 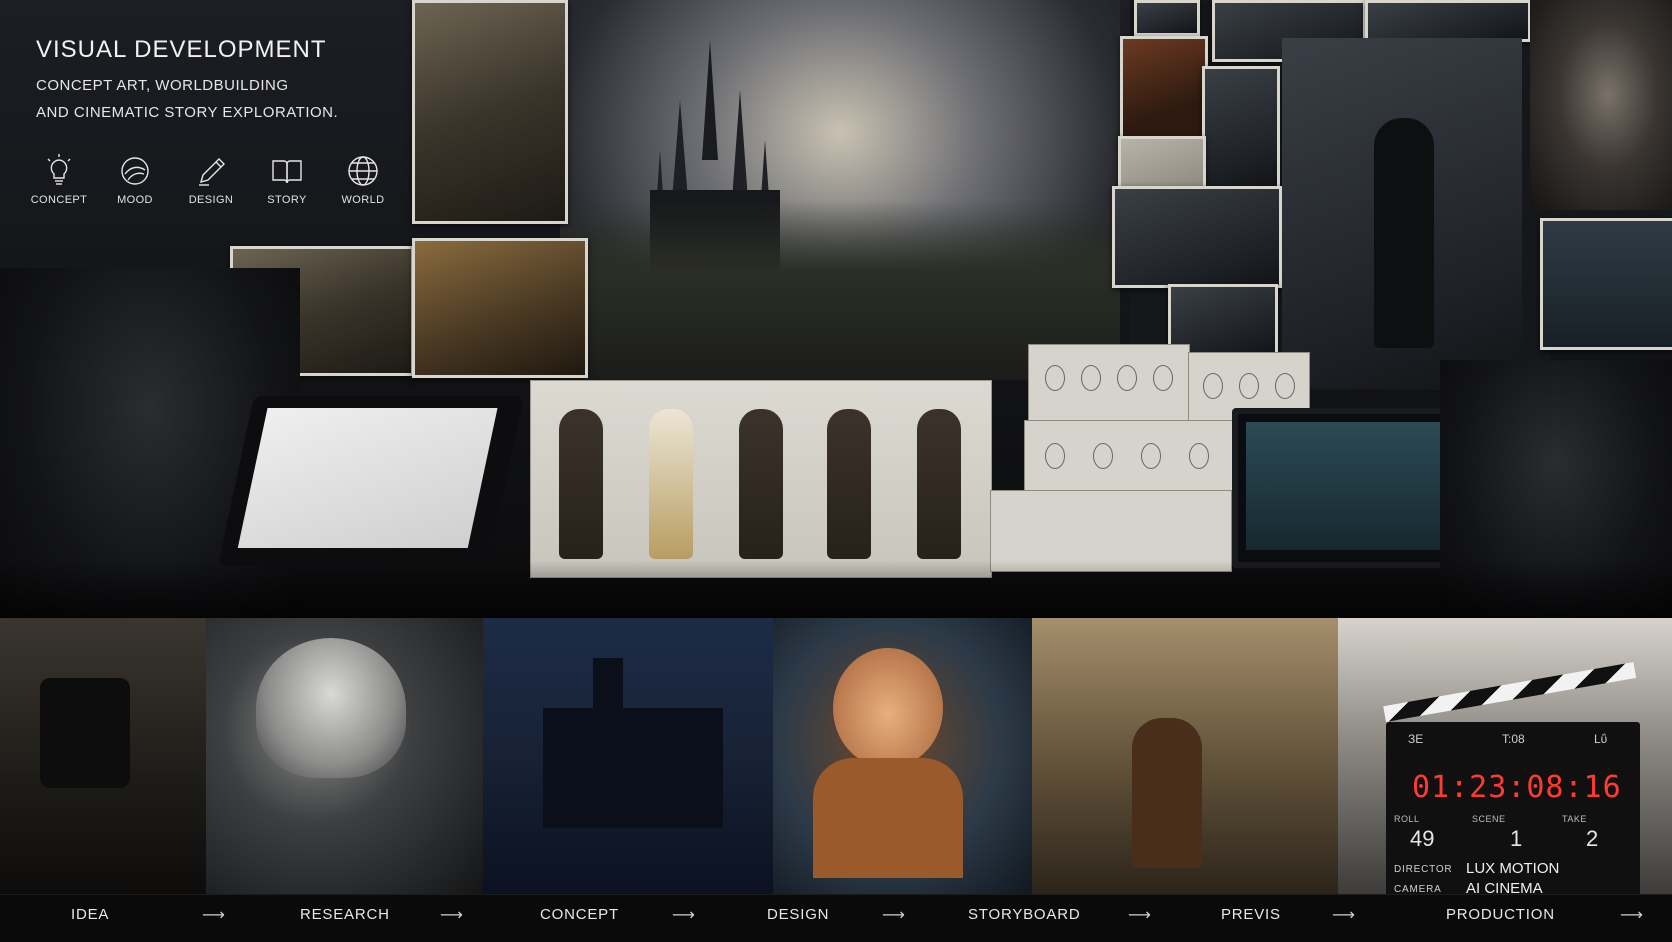 What do you see at coordinates (628, 756) in the screenshot?
I see `panel-haunted-mansion` at bounding box center [628, 756].